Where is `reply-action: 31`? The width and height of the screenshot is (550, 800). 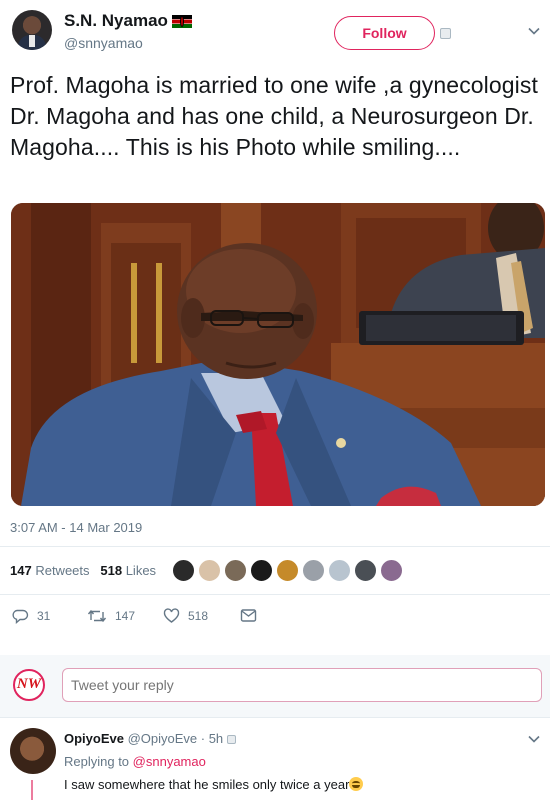
reply-action: 31 is located at coordinates (31, 616).